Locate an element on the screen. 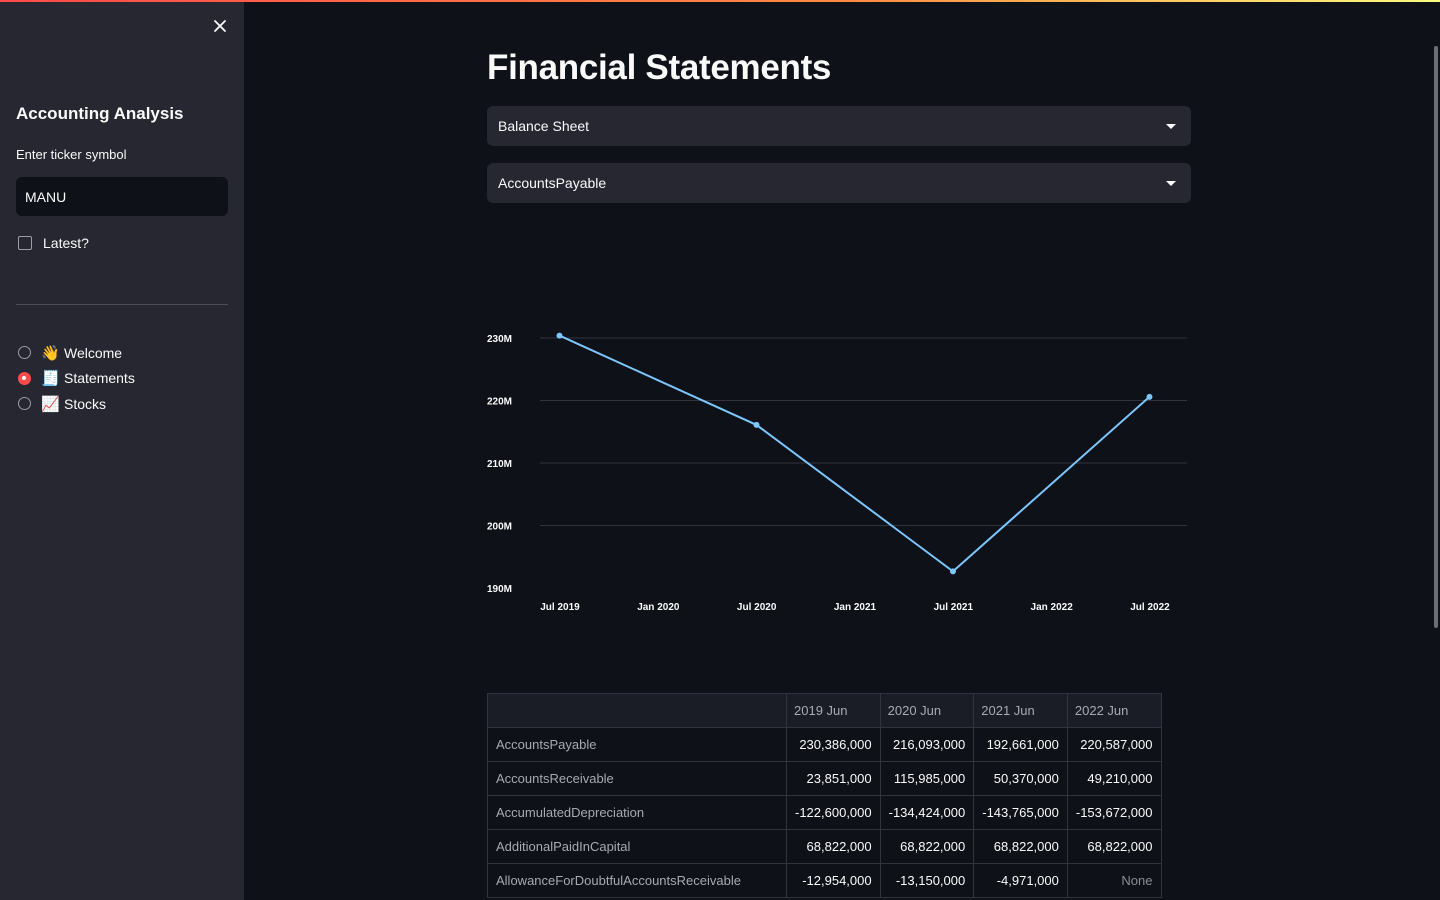  table-cell: -143,765,000 is located at coordinates (1020, 812).